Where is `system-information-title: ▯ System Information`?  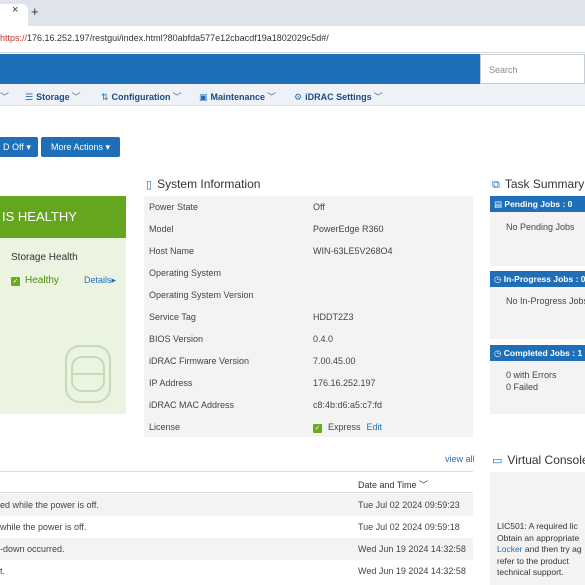 system-information-title: ▯ System Information is located at coordinates (203, 184).